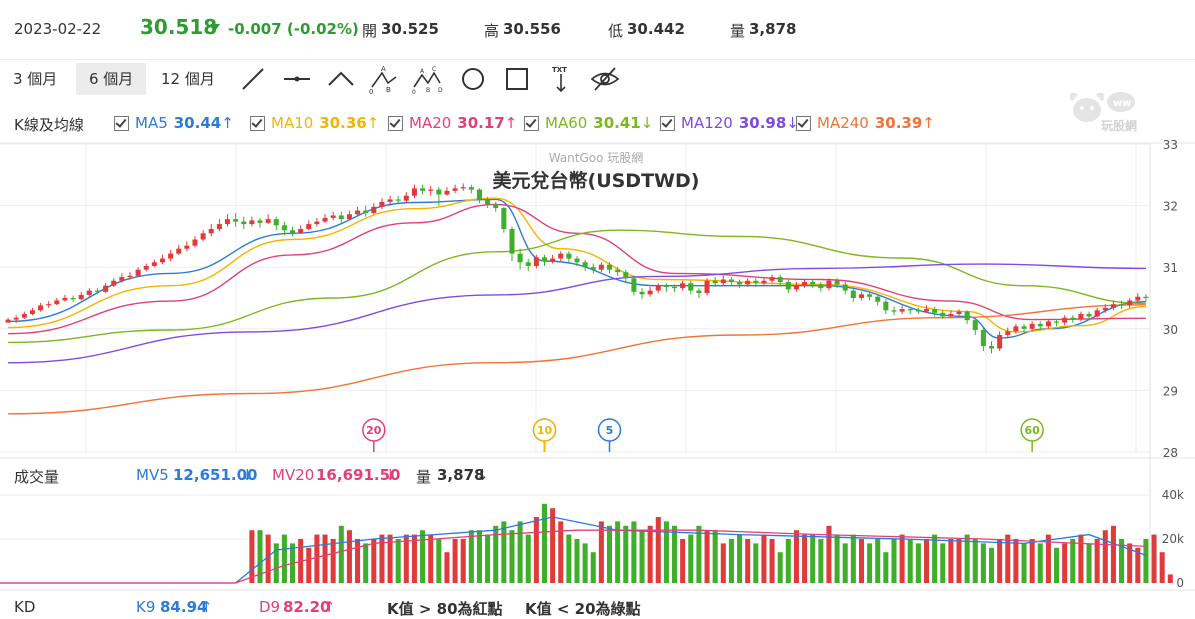 The height and width of the screenshot is (619, 1195). I want to click on watermark-text: WantGoo 玩股網, so click(596, 158).